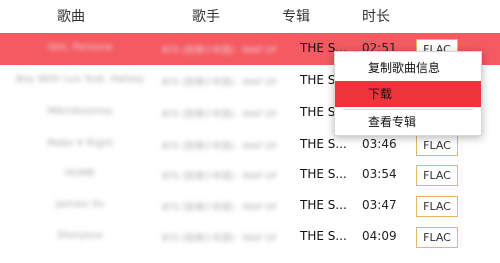 Image resolution: width=500 pixels, height=263 pixels. Describe the element at coordinates (379, 205) in the screenshot. I see `track-duration: 03:47` at that location.